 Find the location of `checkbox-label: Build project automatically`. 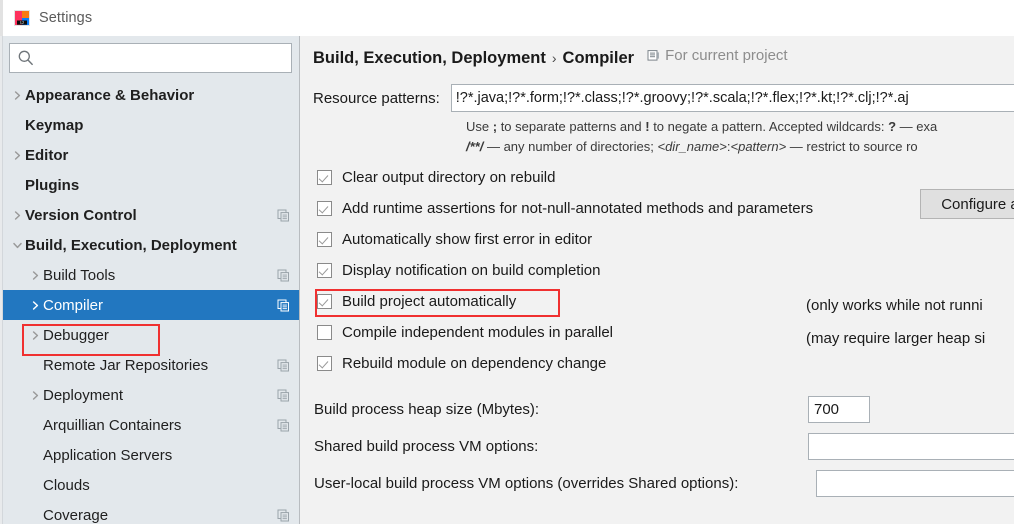

checkbox-label: Build project automatically is located at coordinates (429, 301).